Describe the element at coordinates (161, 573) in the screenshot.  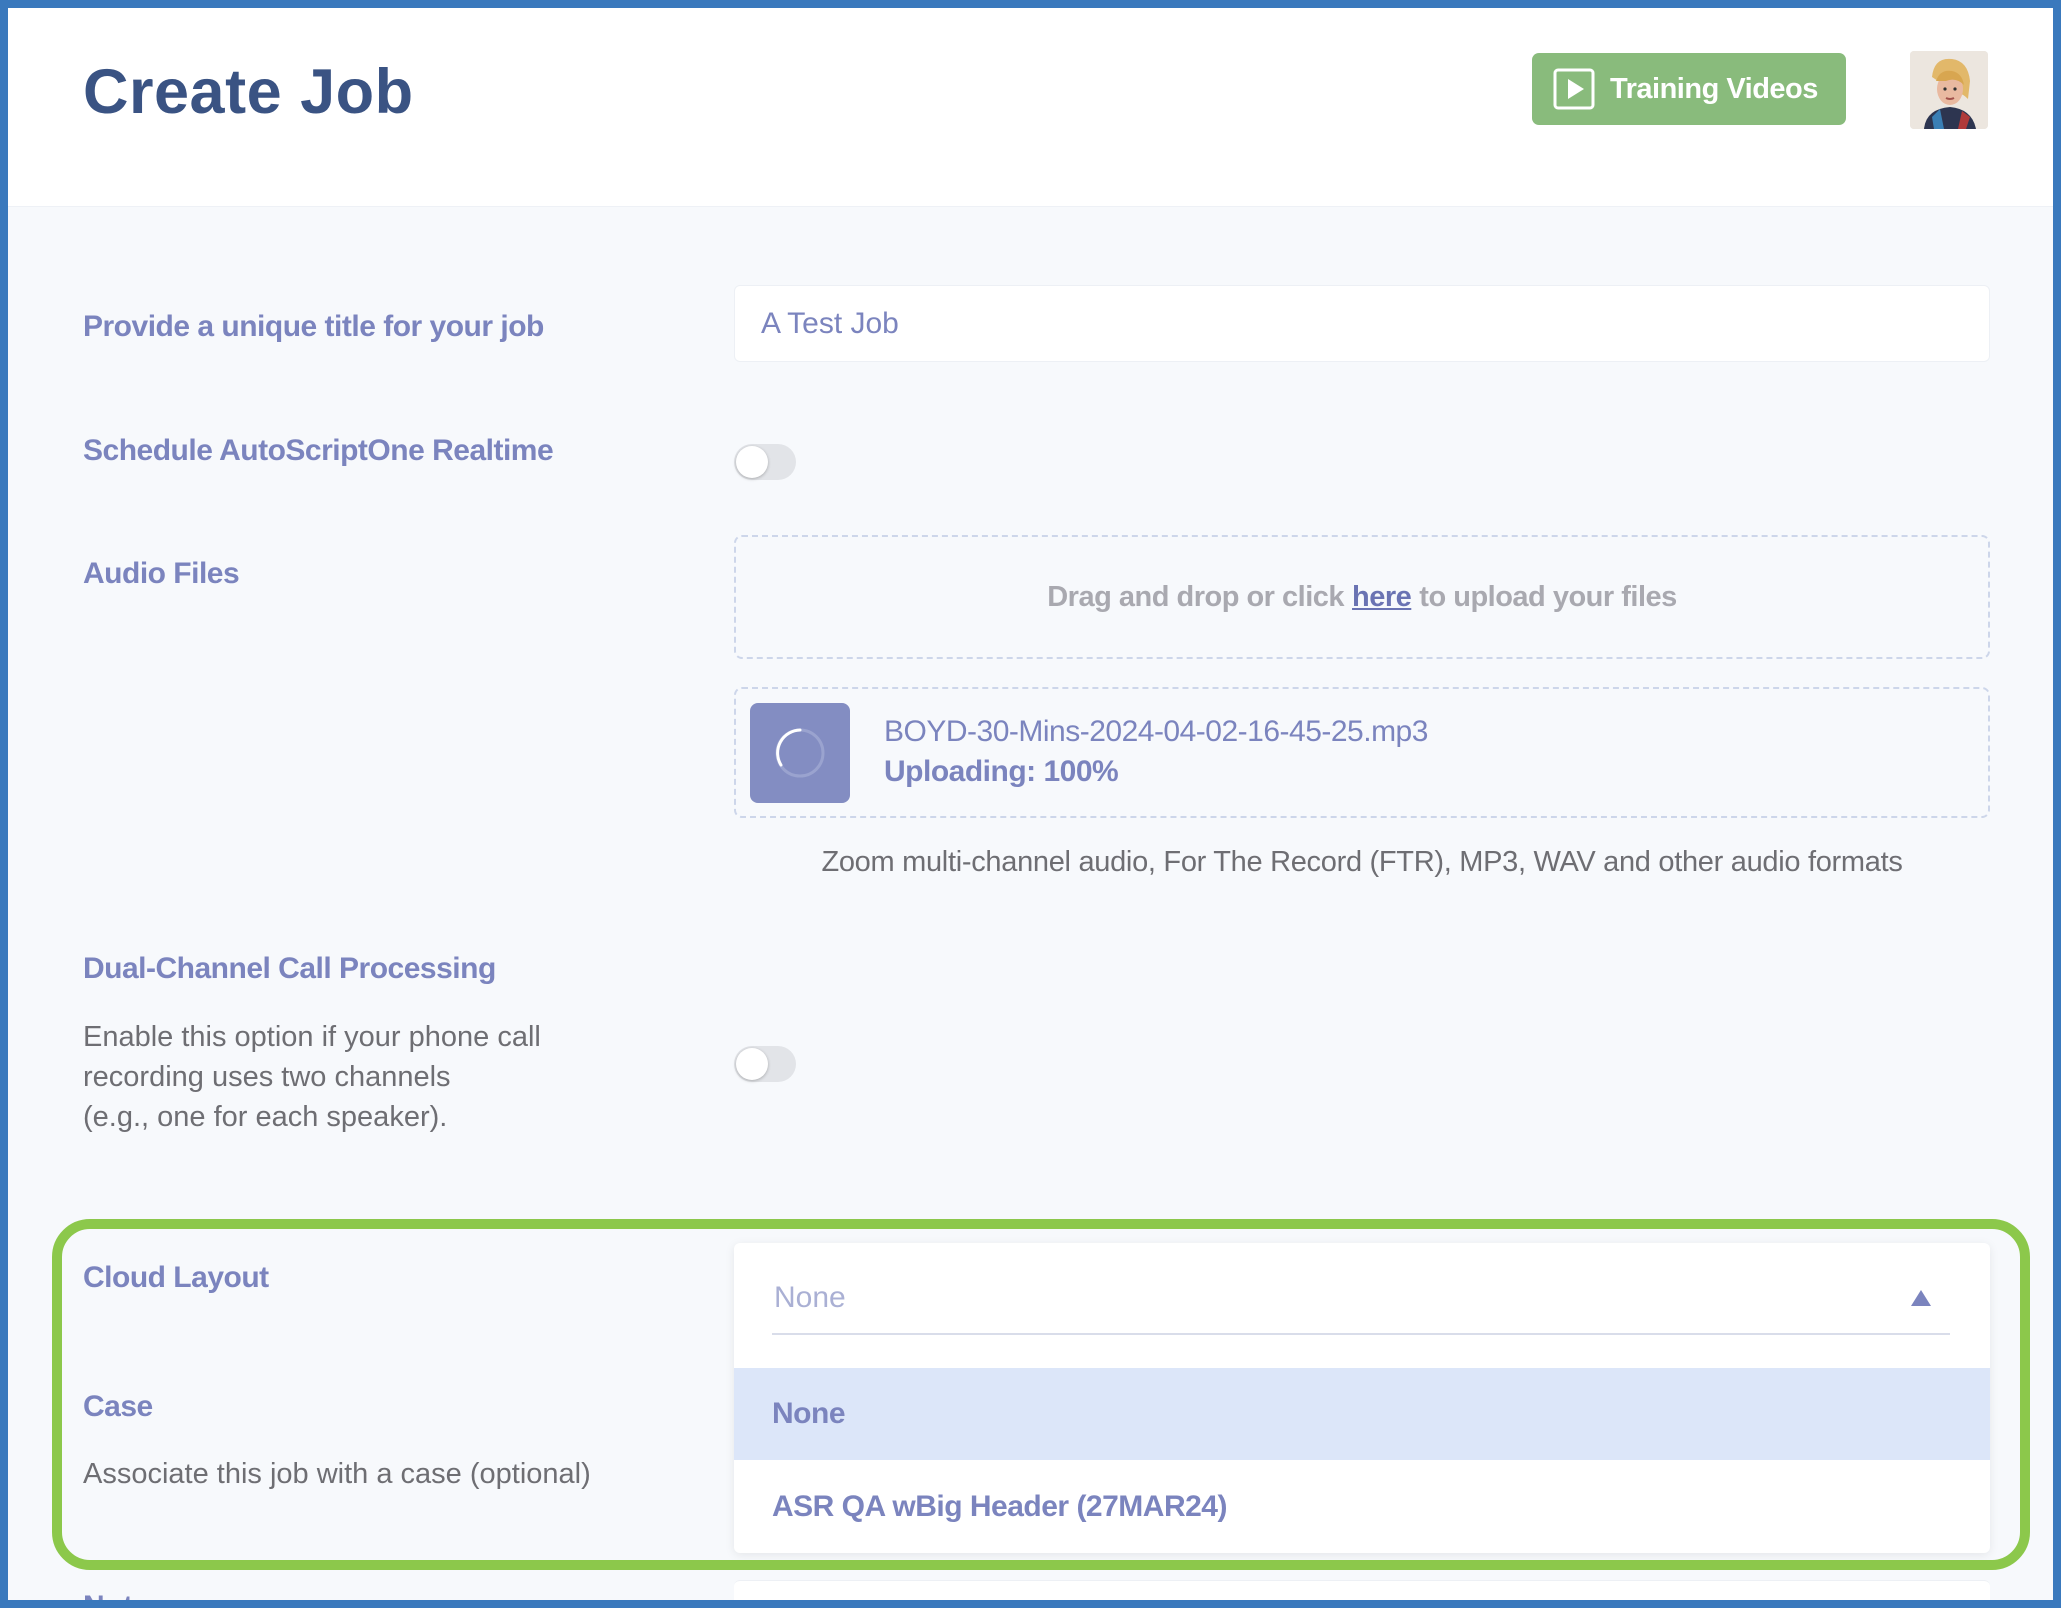
I see `audio-files-label: Audio Files` at that location.